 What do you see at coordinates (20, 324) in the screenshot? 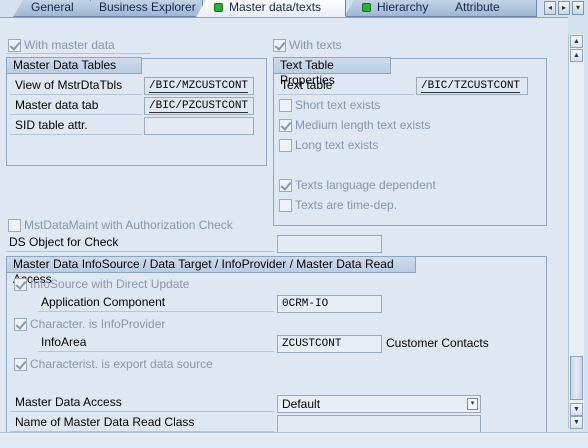
I see `is-infoprovider-checkbox` at bounding box center [20, 324].